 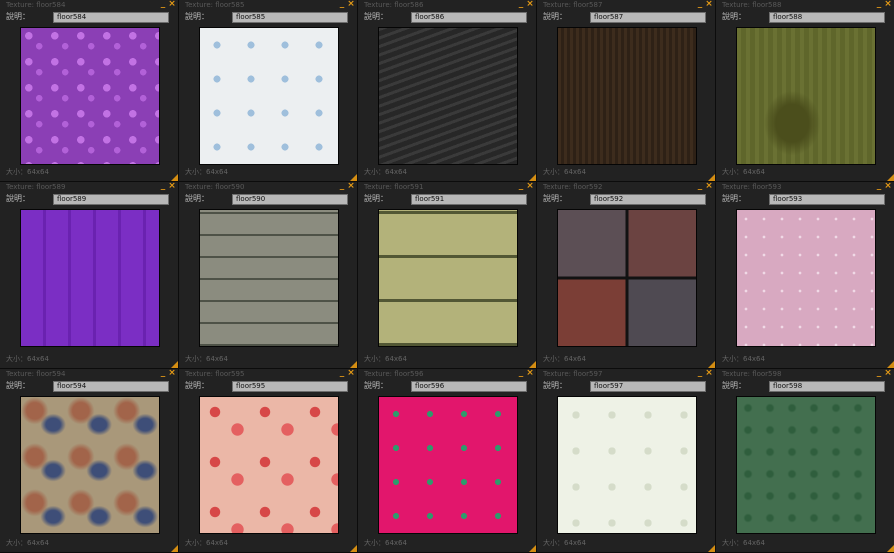 I want to click on panel-title: Texture: floor585, so click(x=215, y=5).